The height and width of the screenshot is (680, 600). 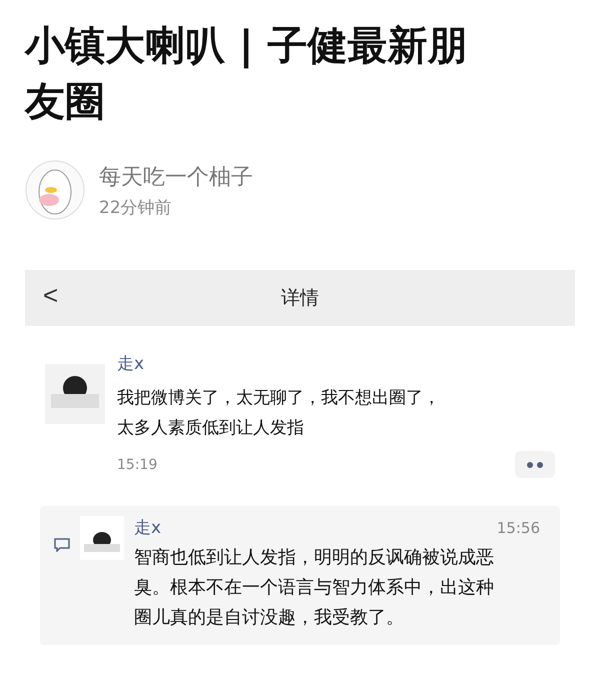 I want to click on reply-text: 智商也低到让人发指，明明的反讽确被说成恶臭。根本不在一个语言与智力体系中，出这种圈儿真的是自讨没趣，我受教了。, so click(x=314, y=588).